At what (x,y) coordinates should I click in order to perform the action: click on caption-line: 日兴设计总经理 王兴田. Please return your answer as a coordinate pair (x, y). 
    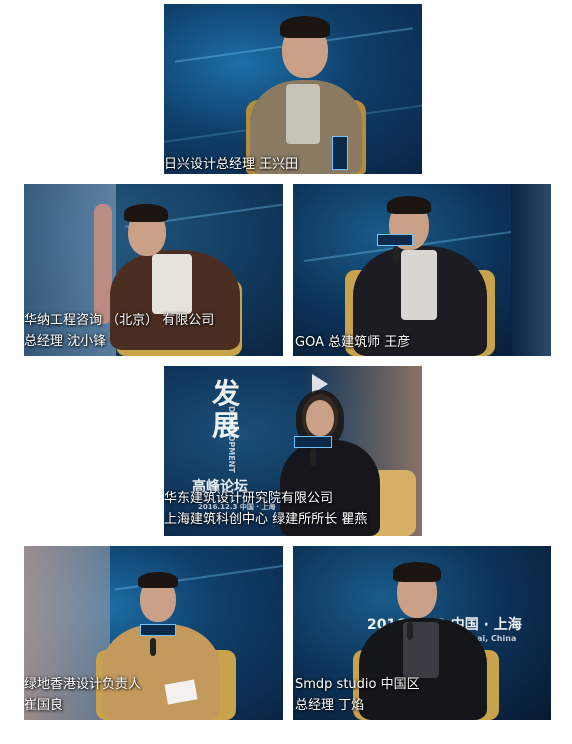
    Looking at the image, I should click on (231, 164).